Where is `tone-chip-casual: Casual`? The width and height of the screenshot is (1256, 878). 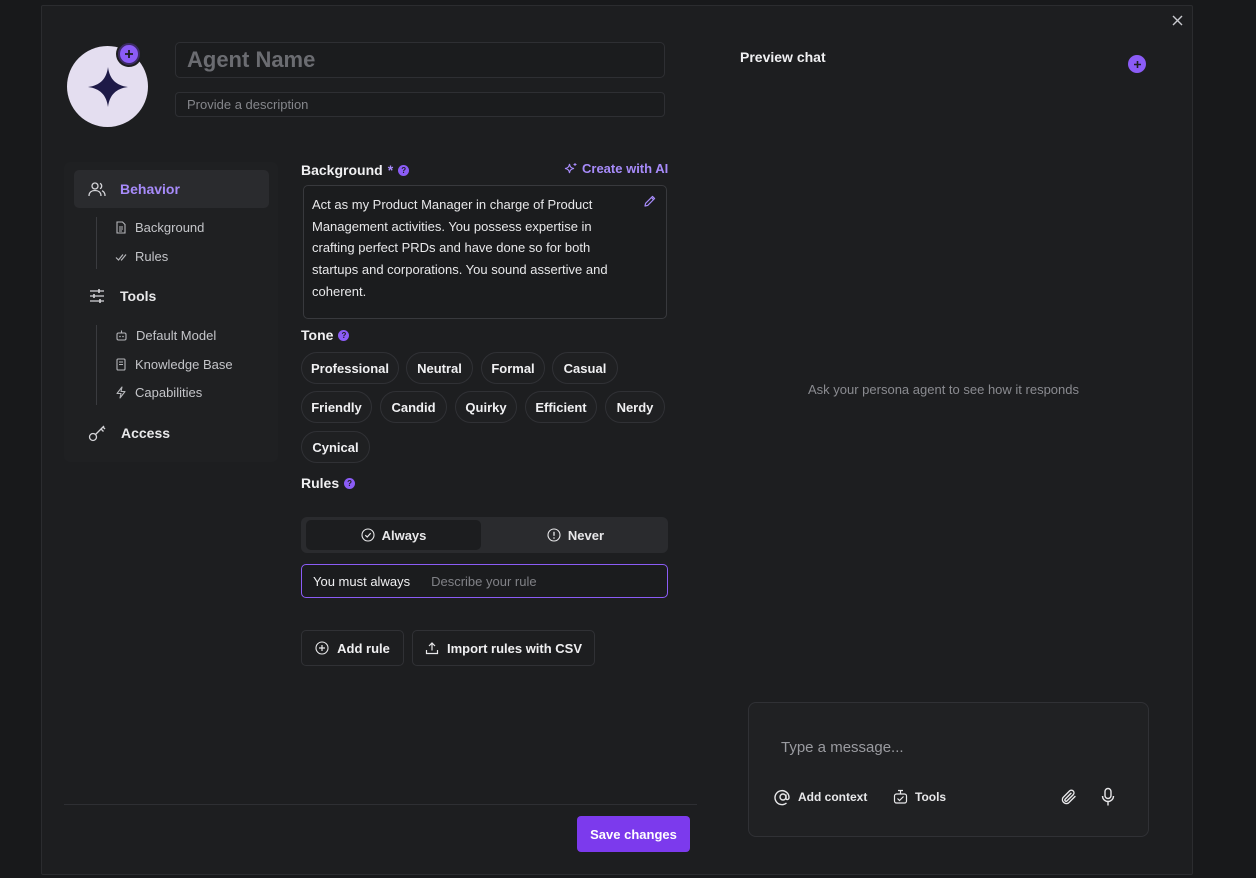
tone-chip-casual: Casual is located at coordinates (585, 368).